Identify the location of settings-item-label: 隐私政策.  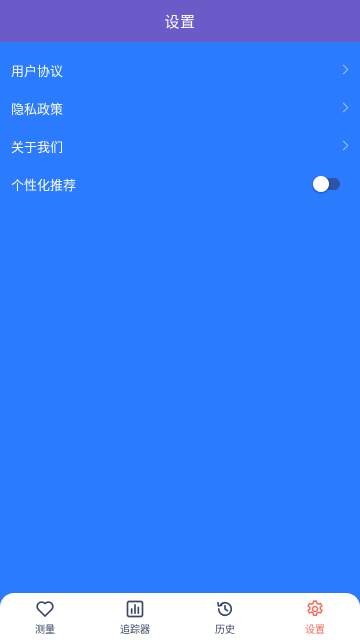
(37, 110).